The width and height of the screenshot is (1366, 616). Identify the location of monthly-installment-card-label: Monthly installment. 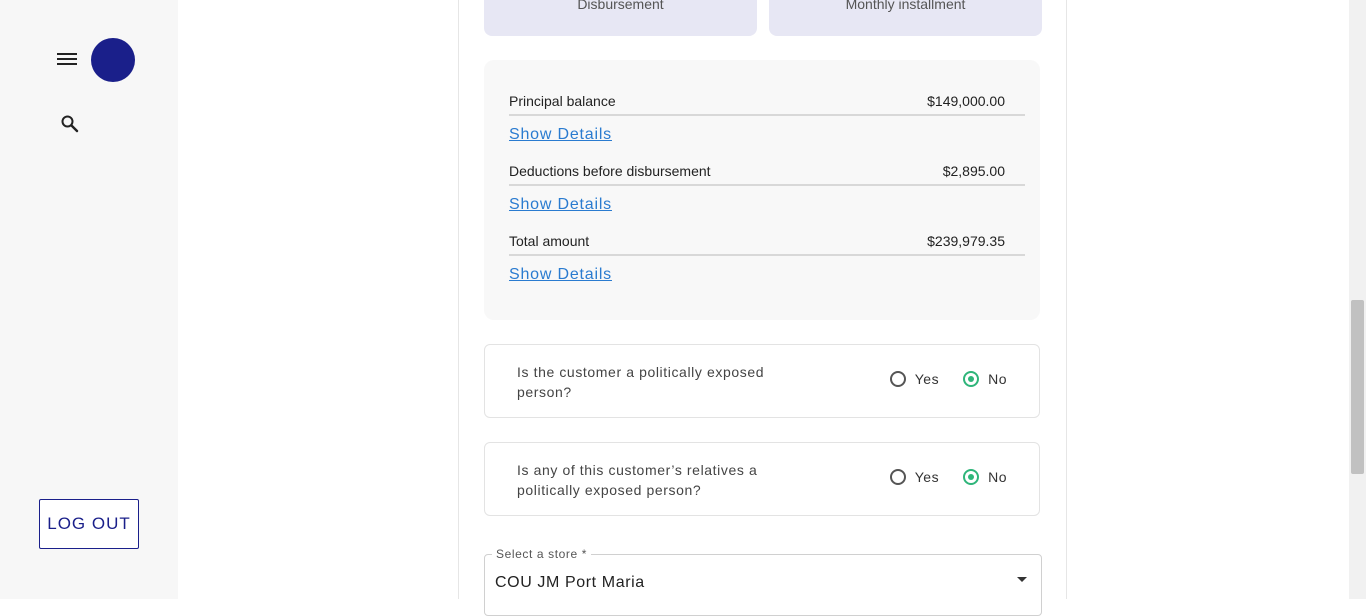
(905, 6).